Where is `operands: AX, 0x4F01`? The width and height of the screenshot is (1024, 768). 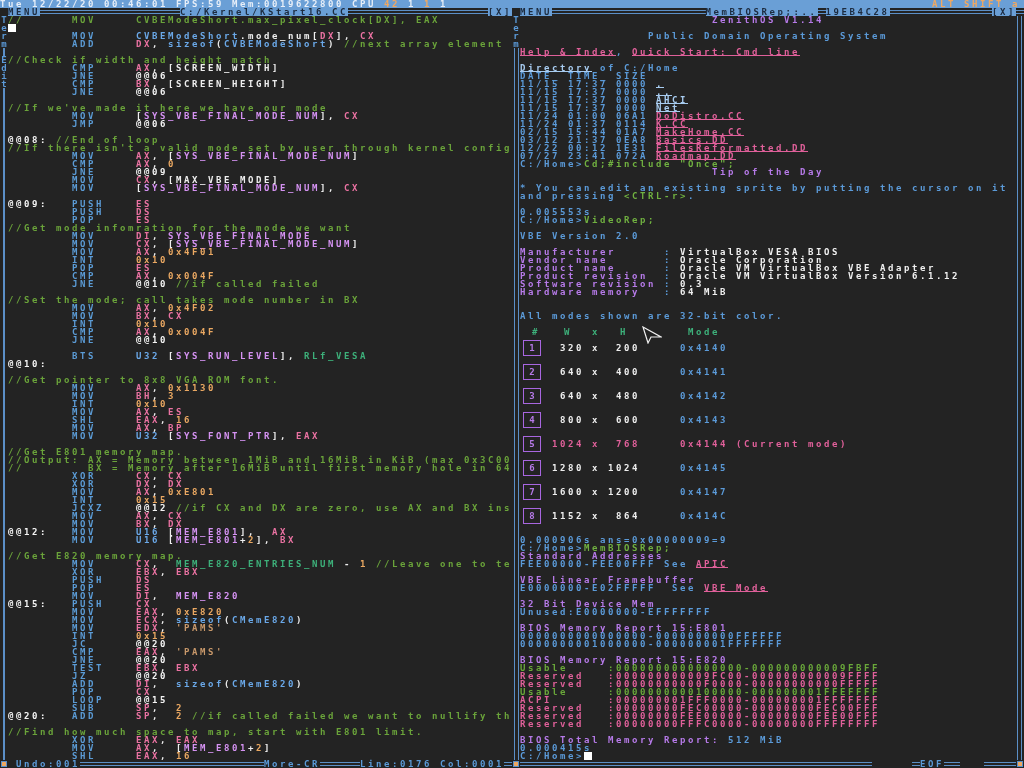 operands: AX, 0x4F01 is located at coordinates (176, 252).